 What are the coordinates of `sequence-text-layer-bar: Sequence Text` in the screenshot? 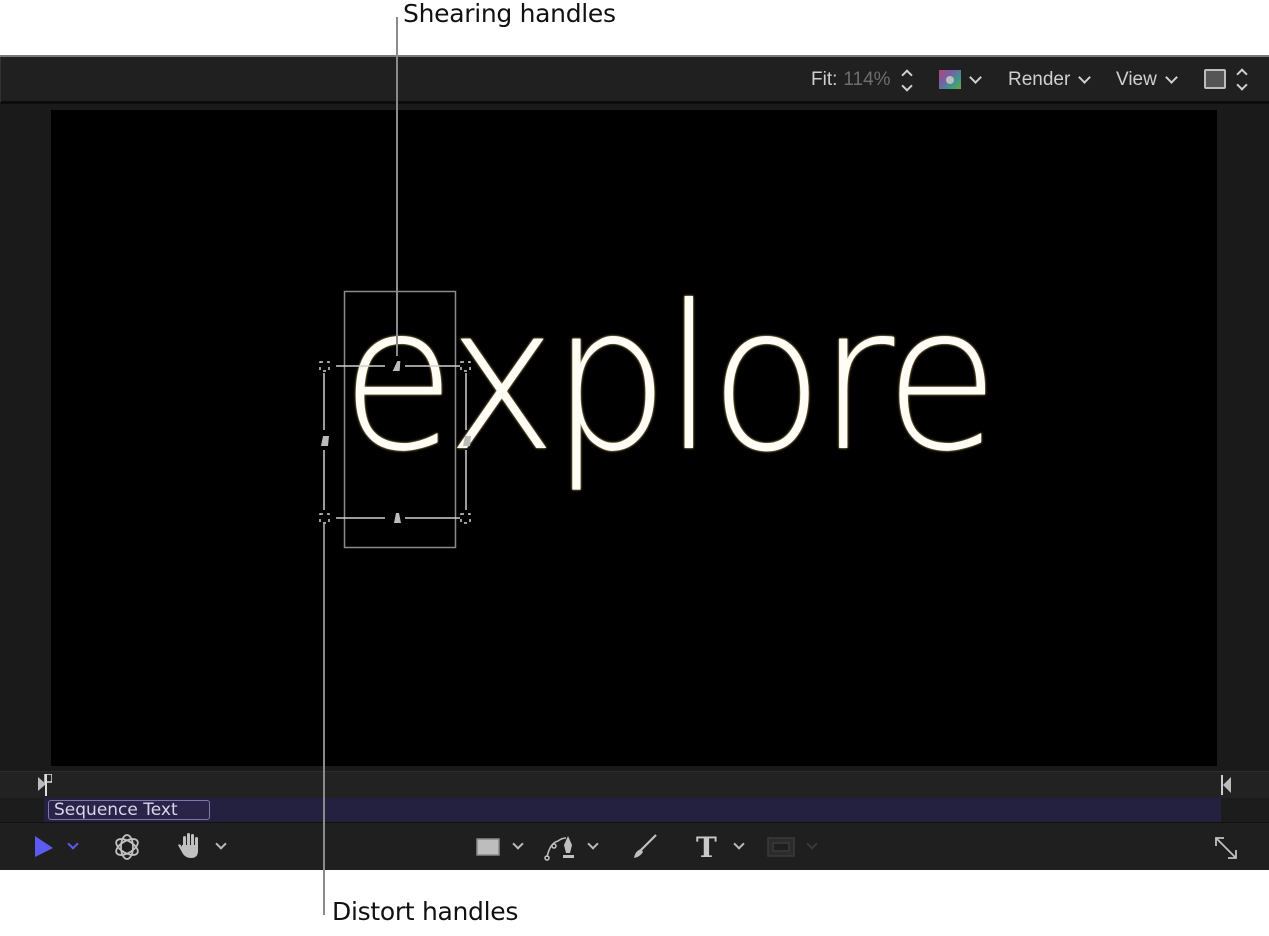 It's located at (632, 810).